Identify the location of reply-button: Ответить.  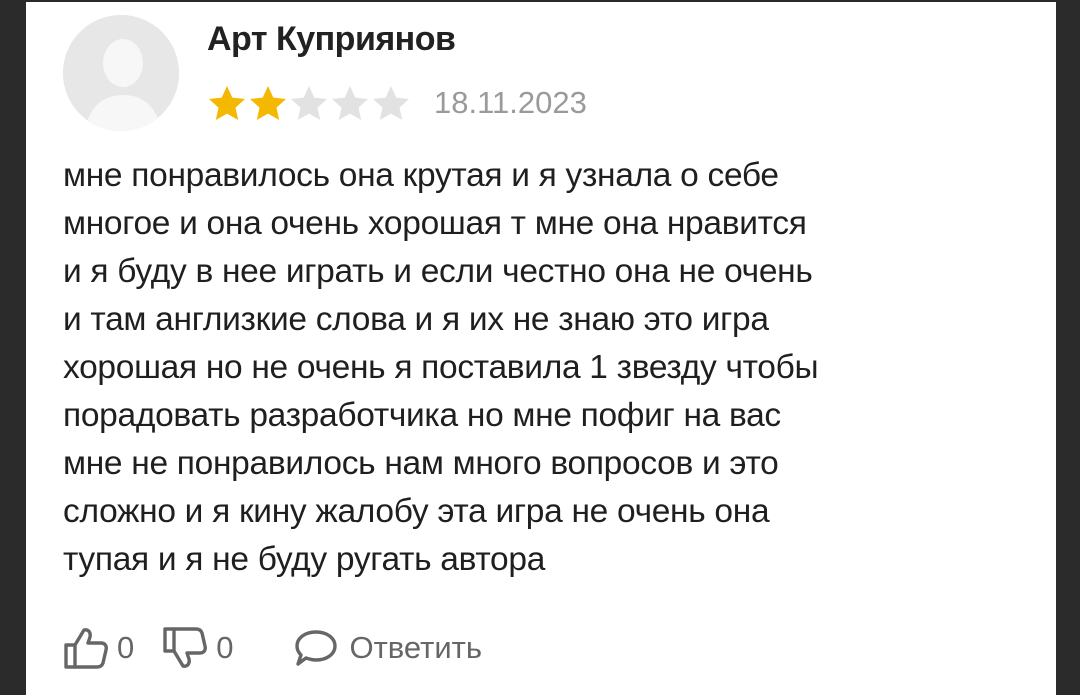
(388, 648).